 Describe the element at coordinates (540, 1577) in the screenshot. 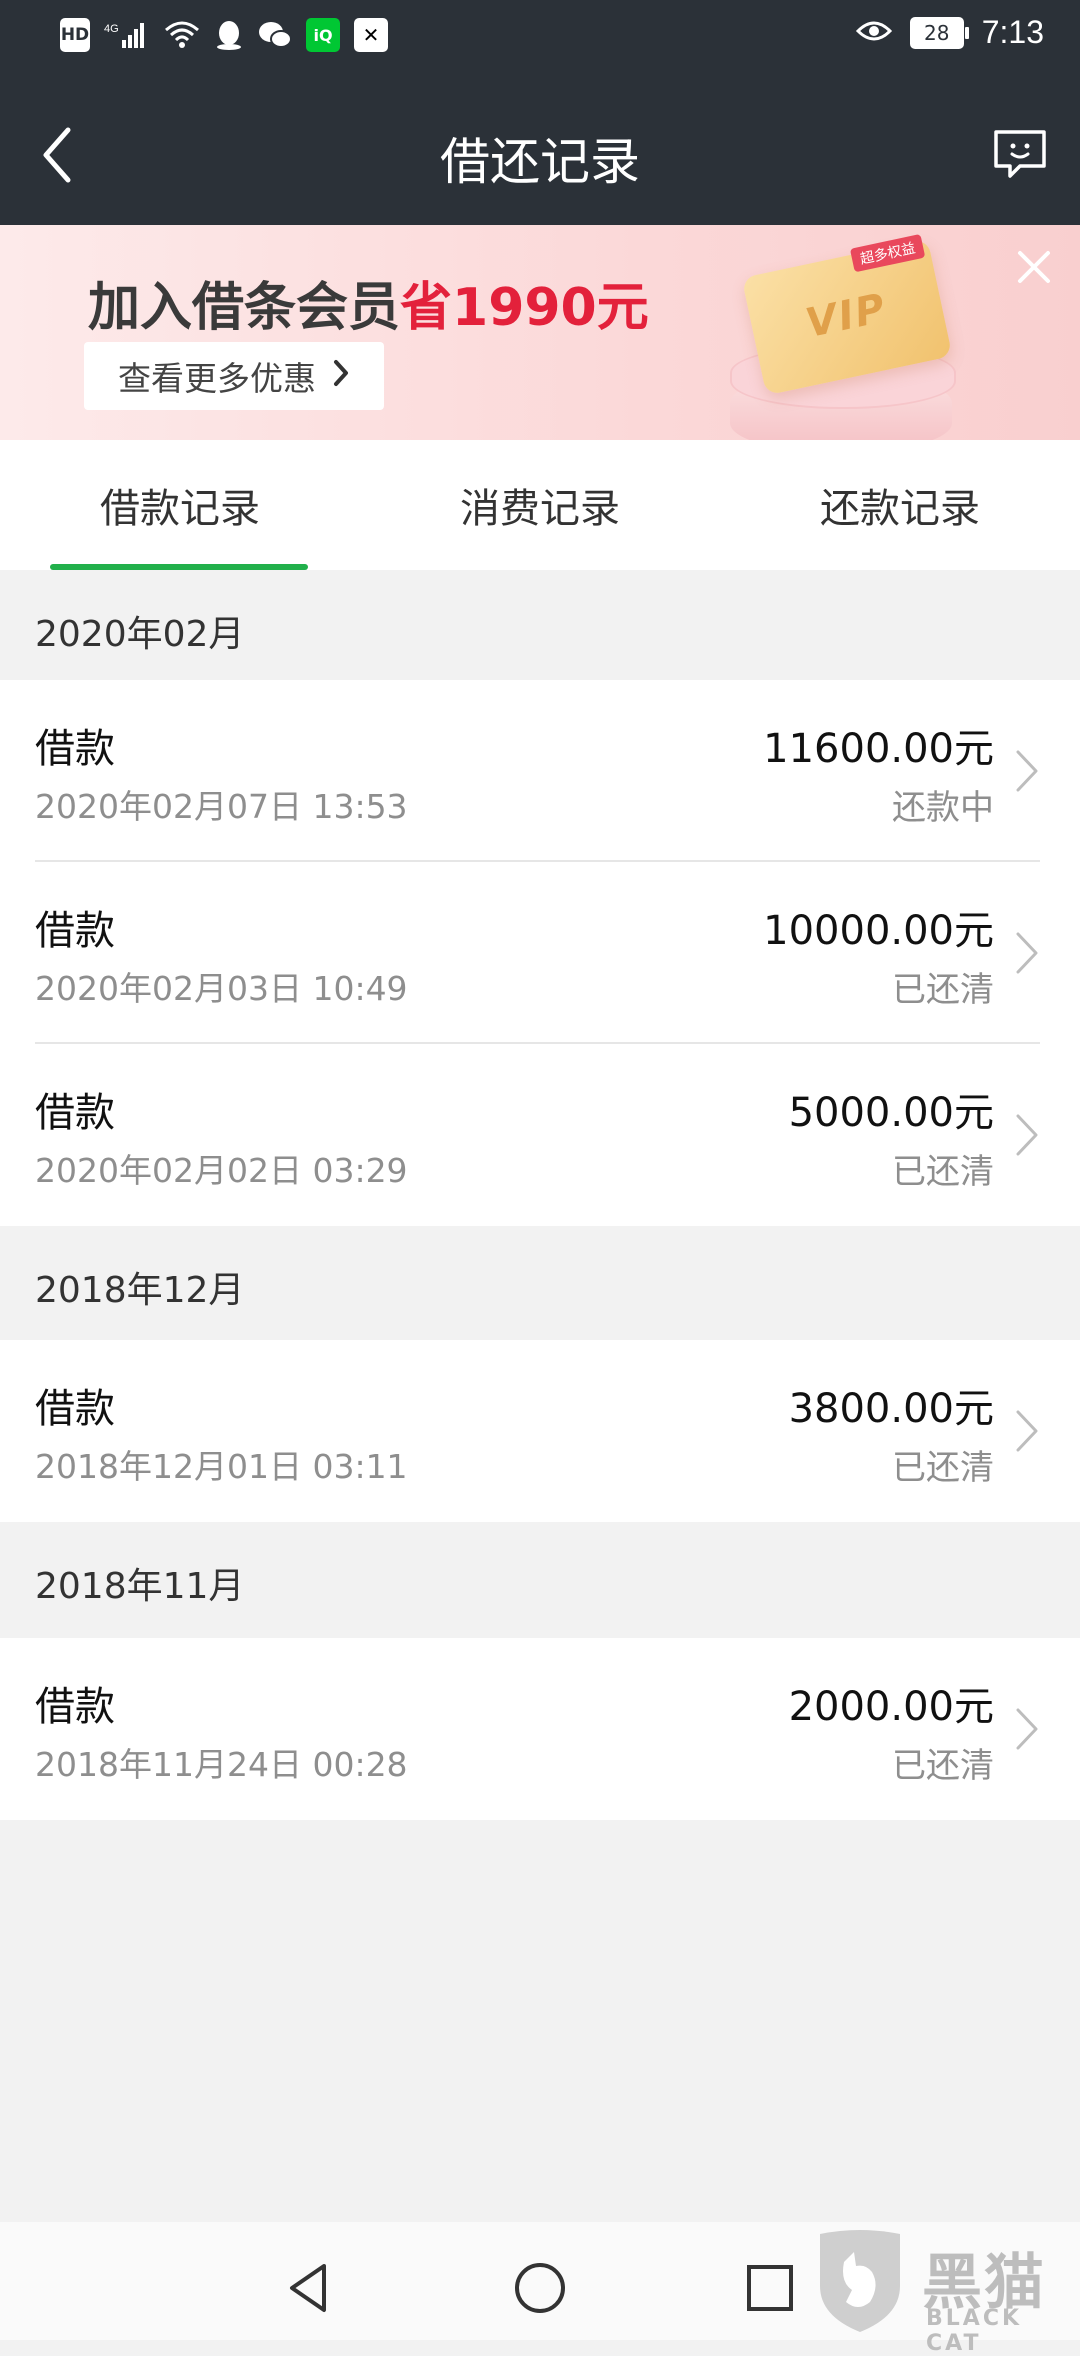

I see `month-header: 2018年11月` at that location.